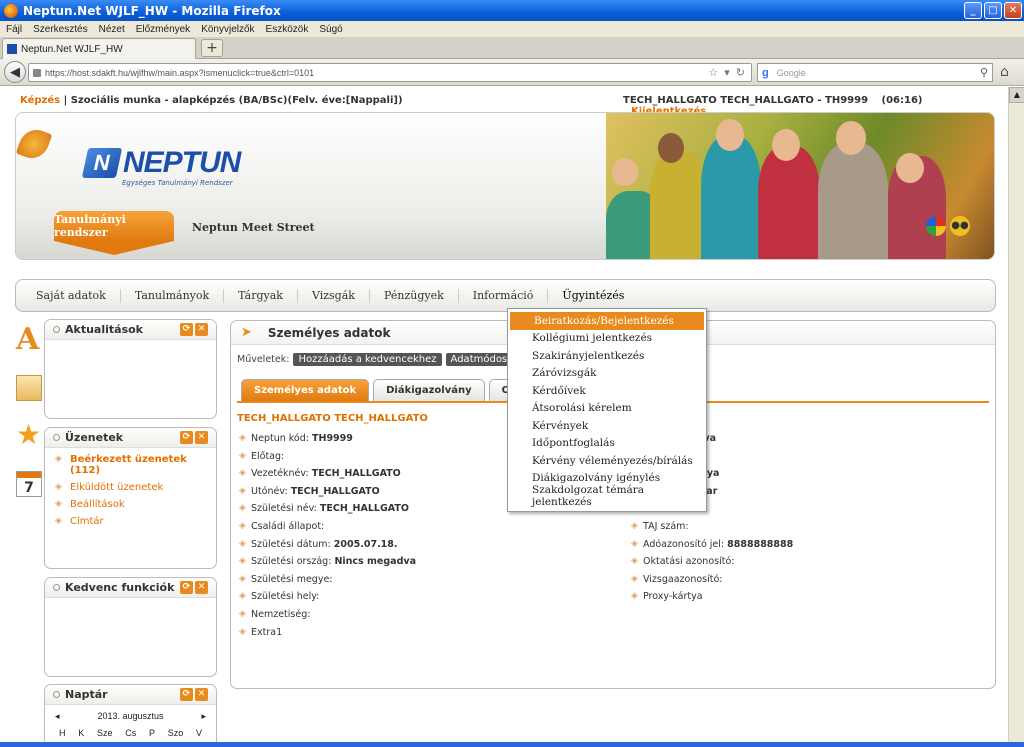 This screenshot has height=747, width=1024. Describe the element at coordinates (414, 295) in the screenshot. I see `menu-finances: Pénzügyek` at that location.